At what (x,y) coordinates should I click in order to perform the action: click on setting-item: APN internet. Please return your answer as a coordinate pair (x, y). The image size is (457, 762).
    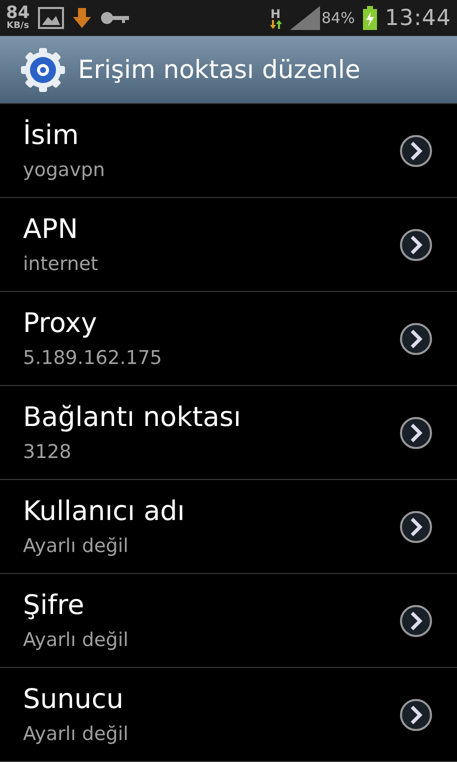
    Looking at the image, I should click on (228, 245).